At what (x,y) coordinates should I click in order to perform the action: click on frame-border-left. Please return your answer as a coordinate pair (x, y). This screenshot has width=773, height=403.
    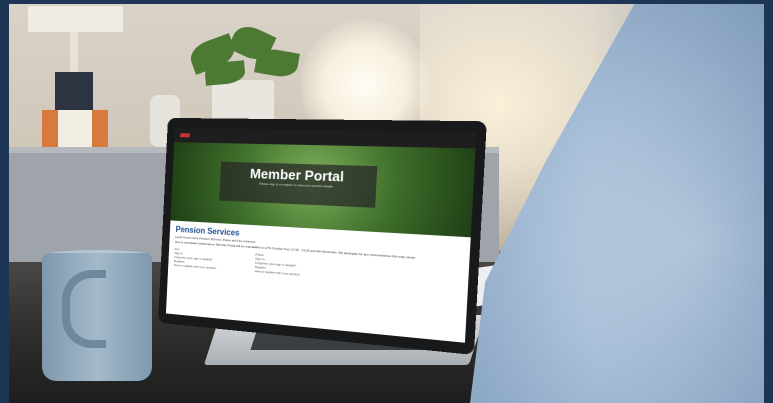
    Looking at the image, I should click on (4, 201).